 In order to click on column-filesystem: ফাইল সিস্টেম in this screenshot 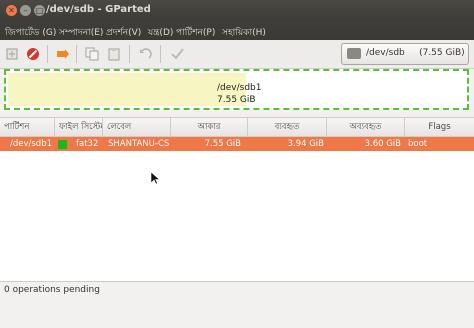, I will do `click(79, 127)`.